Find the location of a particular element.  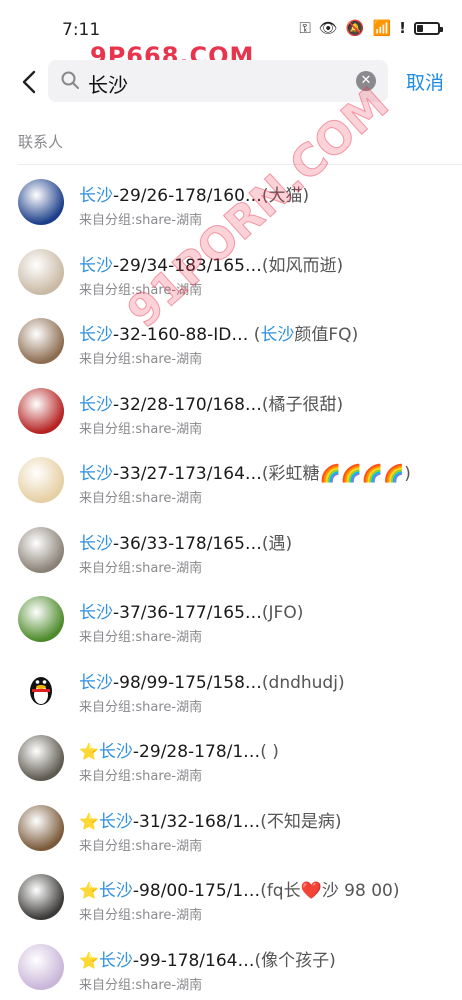

contact-row: ⭐长沙-31/32-168/1…(不知是病) 来自分组:share-湖南 is located at coordinates (231, 829).